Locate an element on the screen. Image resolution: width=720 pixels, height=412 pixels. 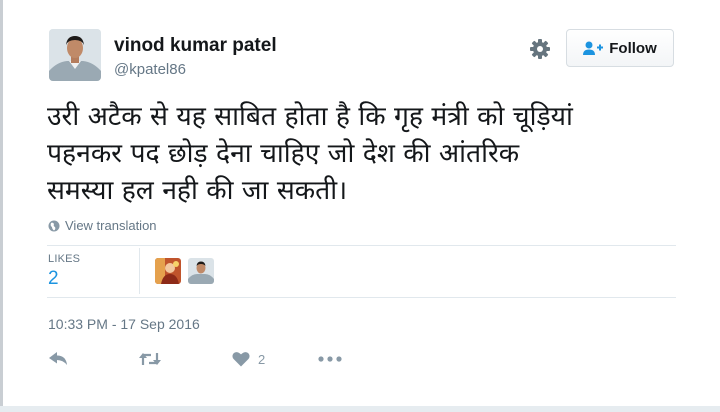
likes-count: 2 is located at coordinates (53, 279).